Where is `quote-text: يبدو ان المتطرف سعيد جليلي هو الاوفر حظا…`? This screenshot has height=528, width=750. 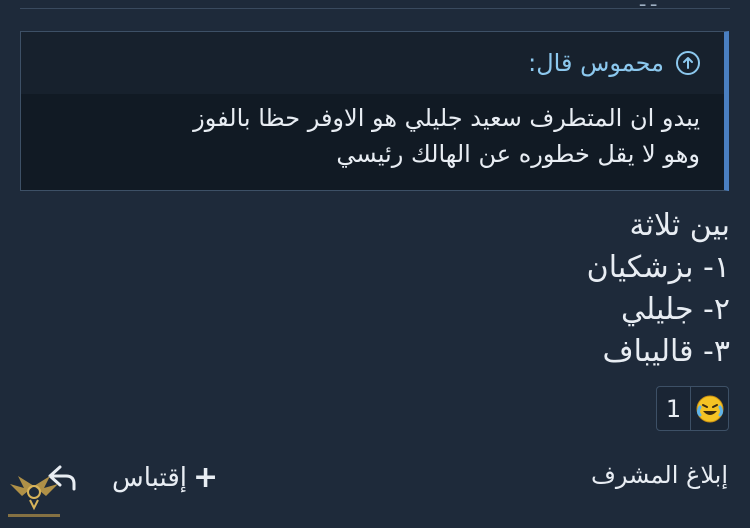
quote-text: يبدو ان المتطرف سعيد جليلي هو الاوفر حظا… is located at coordinates (372, 133).